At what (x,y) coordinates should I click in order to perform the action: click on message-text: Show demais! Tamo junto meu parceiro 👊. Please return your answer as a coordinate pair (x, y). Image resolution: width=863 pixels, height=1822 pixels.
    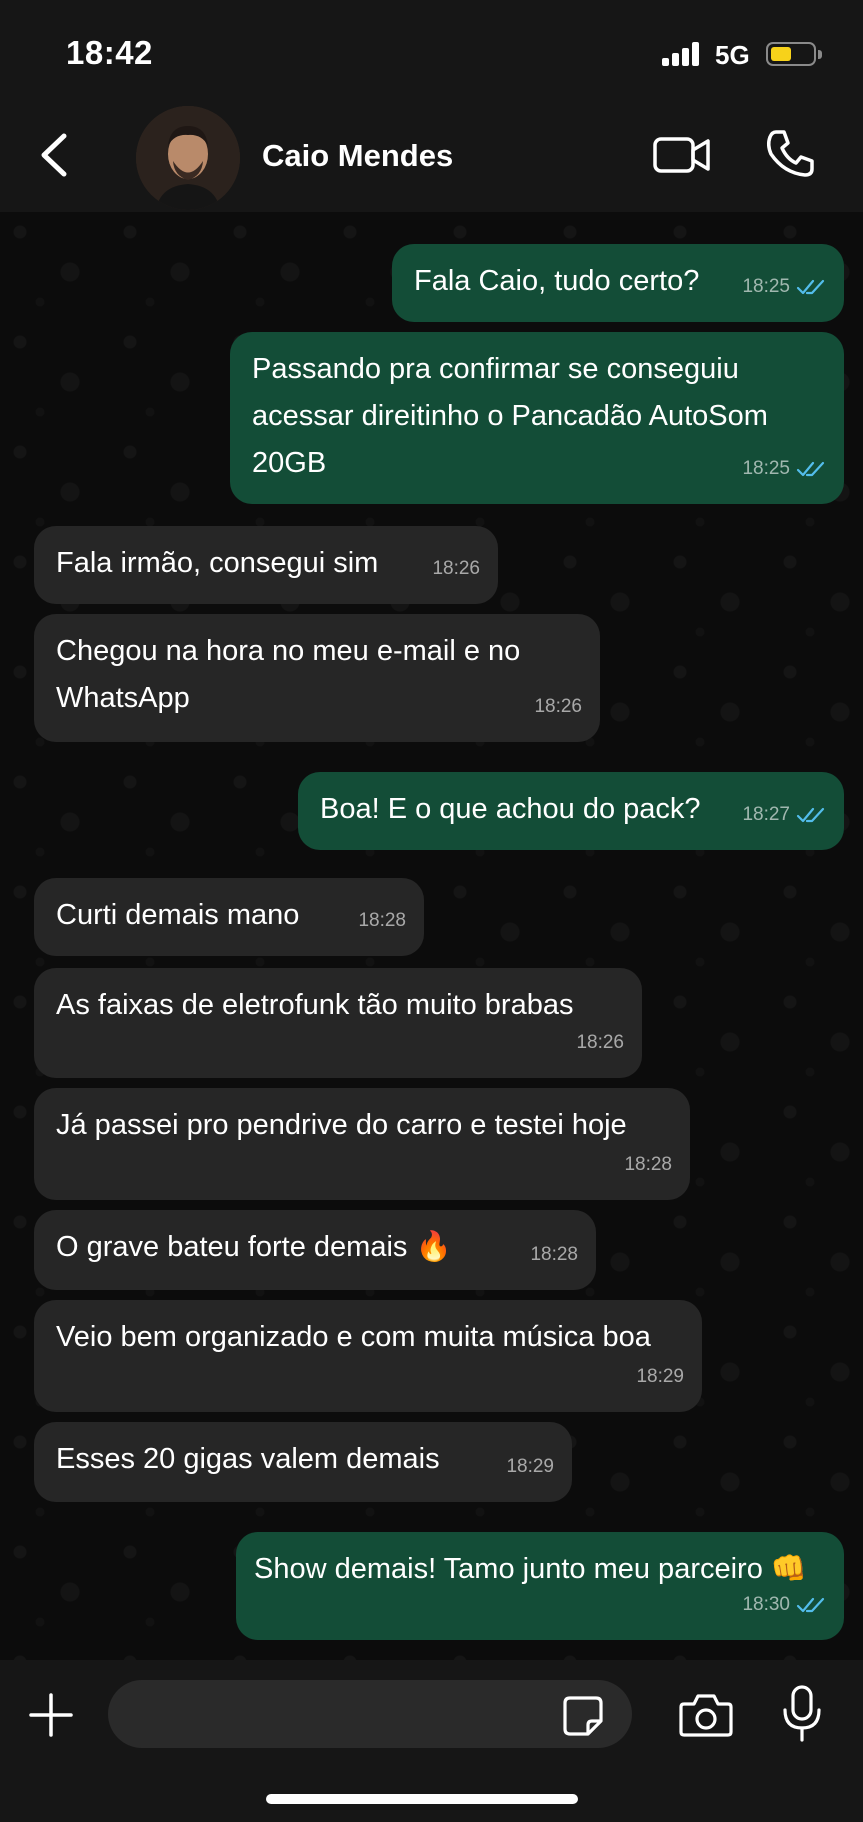
    Looking at the image, I should click on (530, 1569).